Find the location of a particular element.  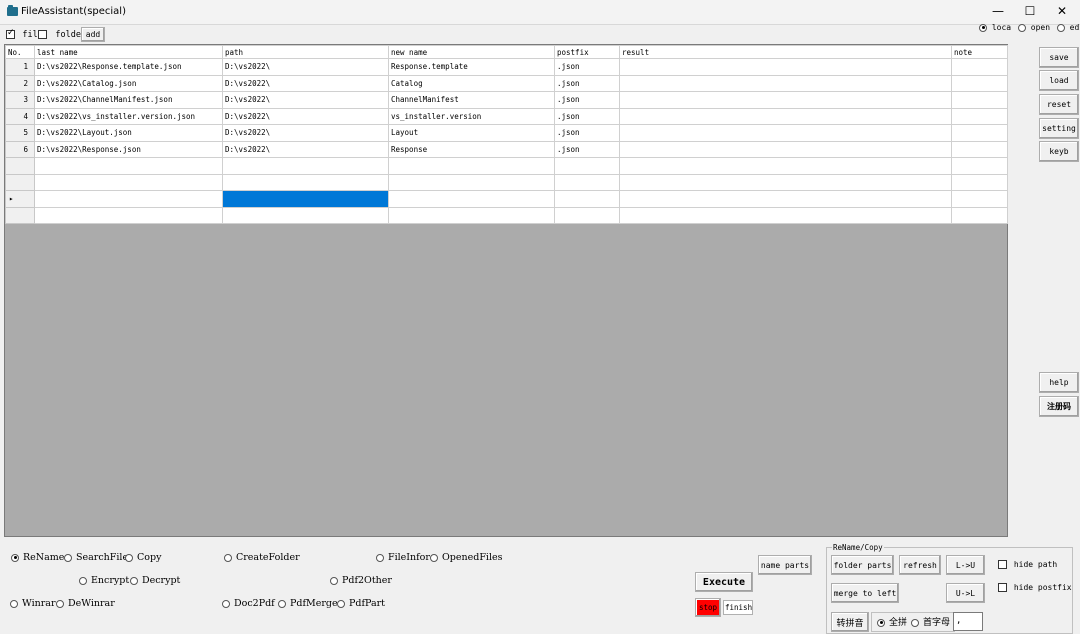

function-option-doc2pdf: Doc2Pdf is located at coordinates (248, 603).